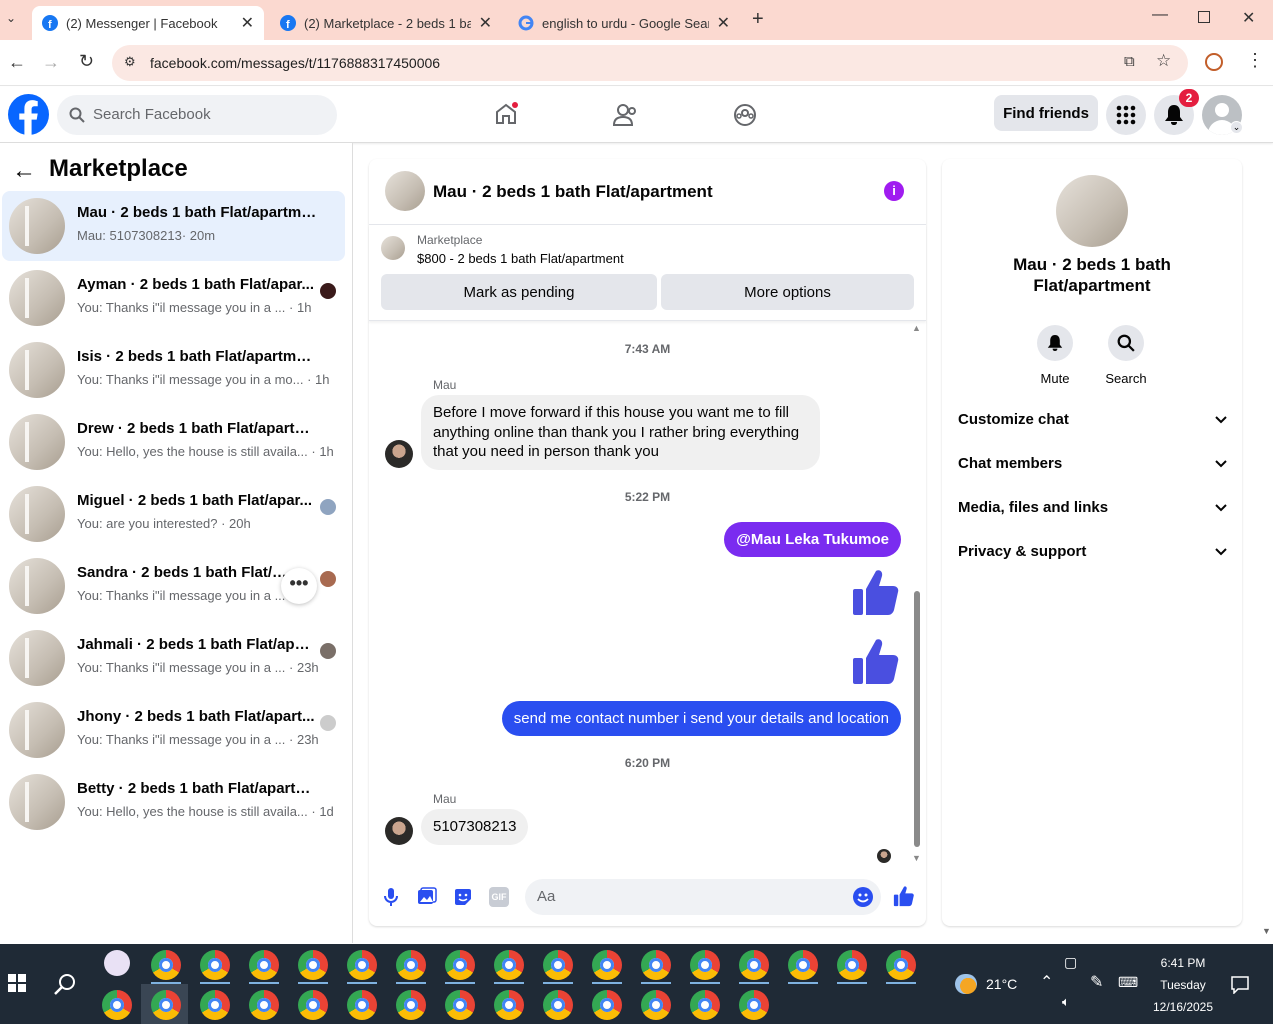  Describe the element at coordinates (1266, 931) in the screenshot. I see `page-scroll-down-icon: ▼` at that location.